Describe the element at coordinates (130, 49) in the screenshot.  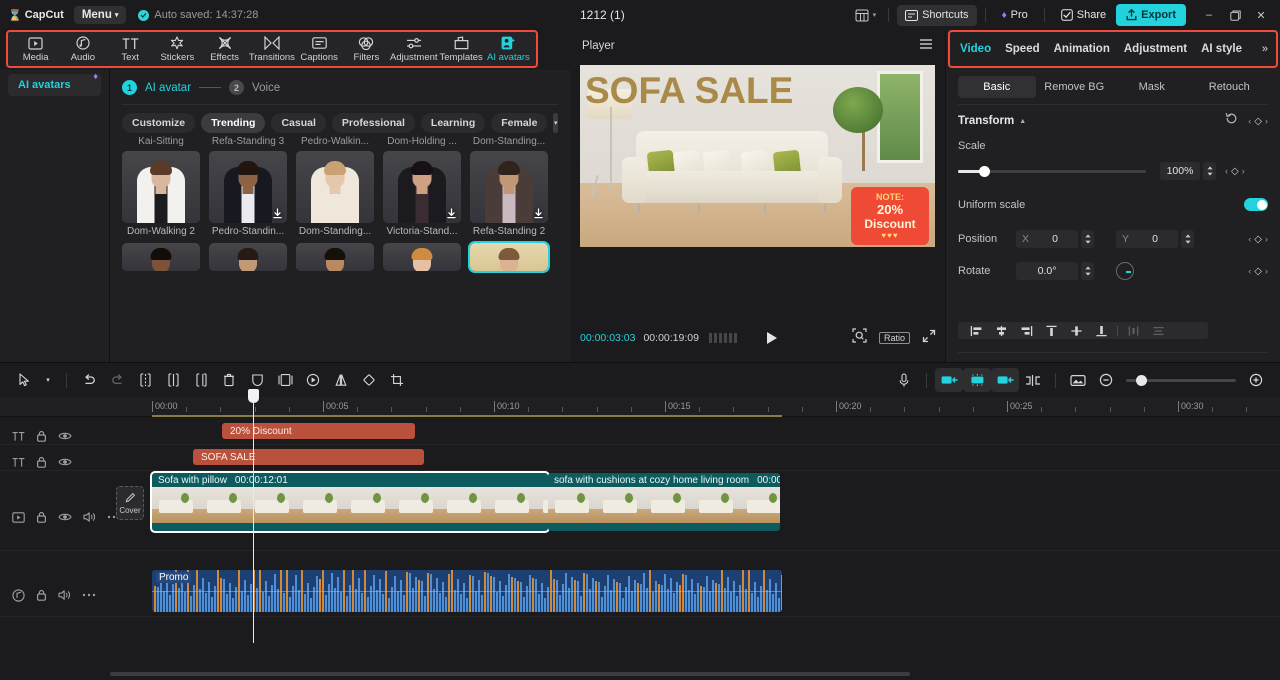
I see `tool-tab-text: Text` at that location.